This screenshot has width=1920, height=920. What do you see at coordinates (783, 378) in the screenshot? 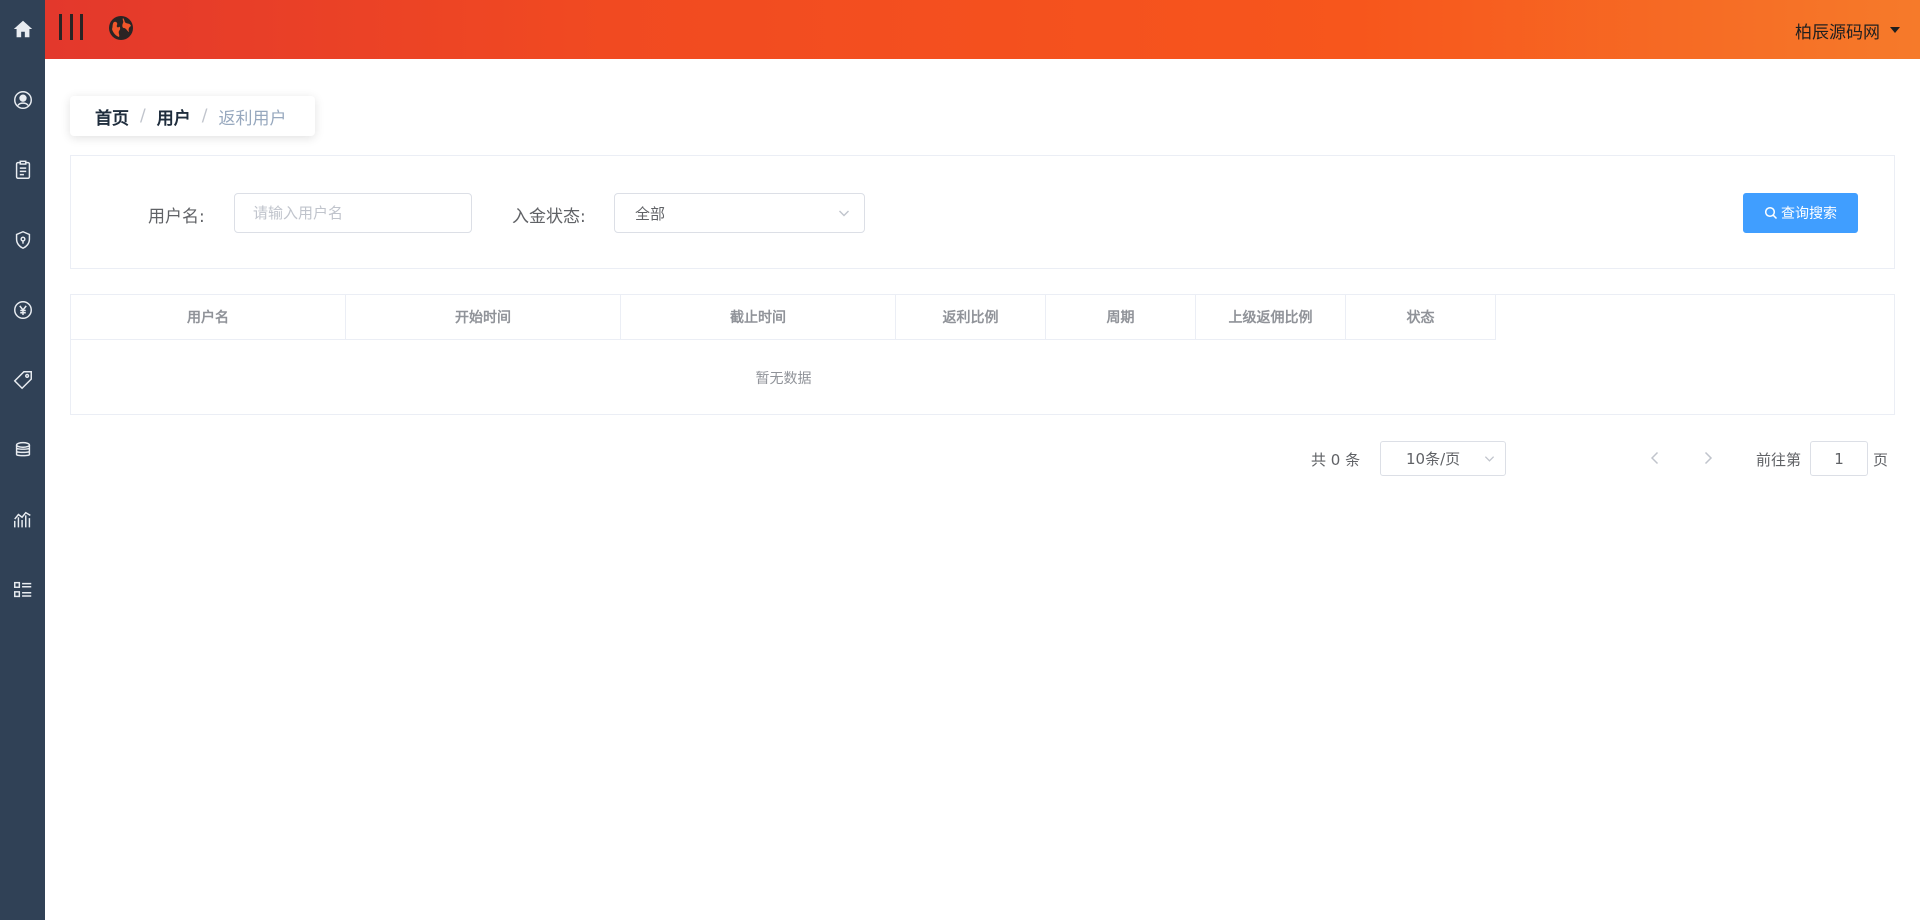
I see `empty-state: 暂无数据` at bounding box center [783, 378].